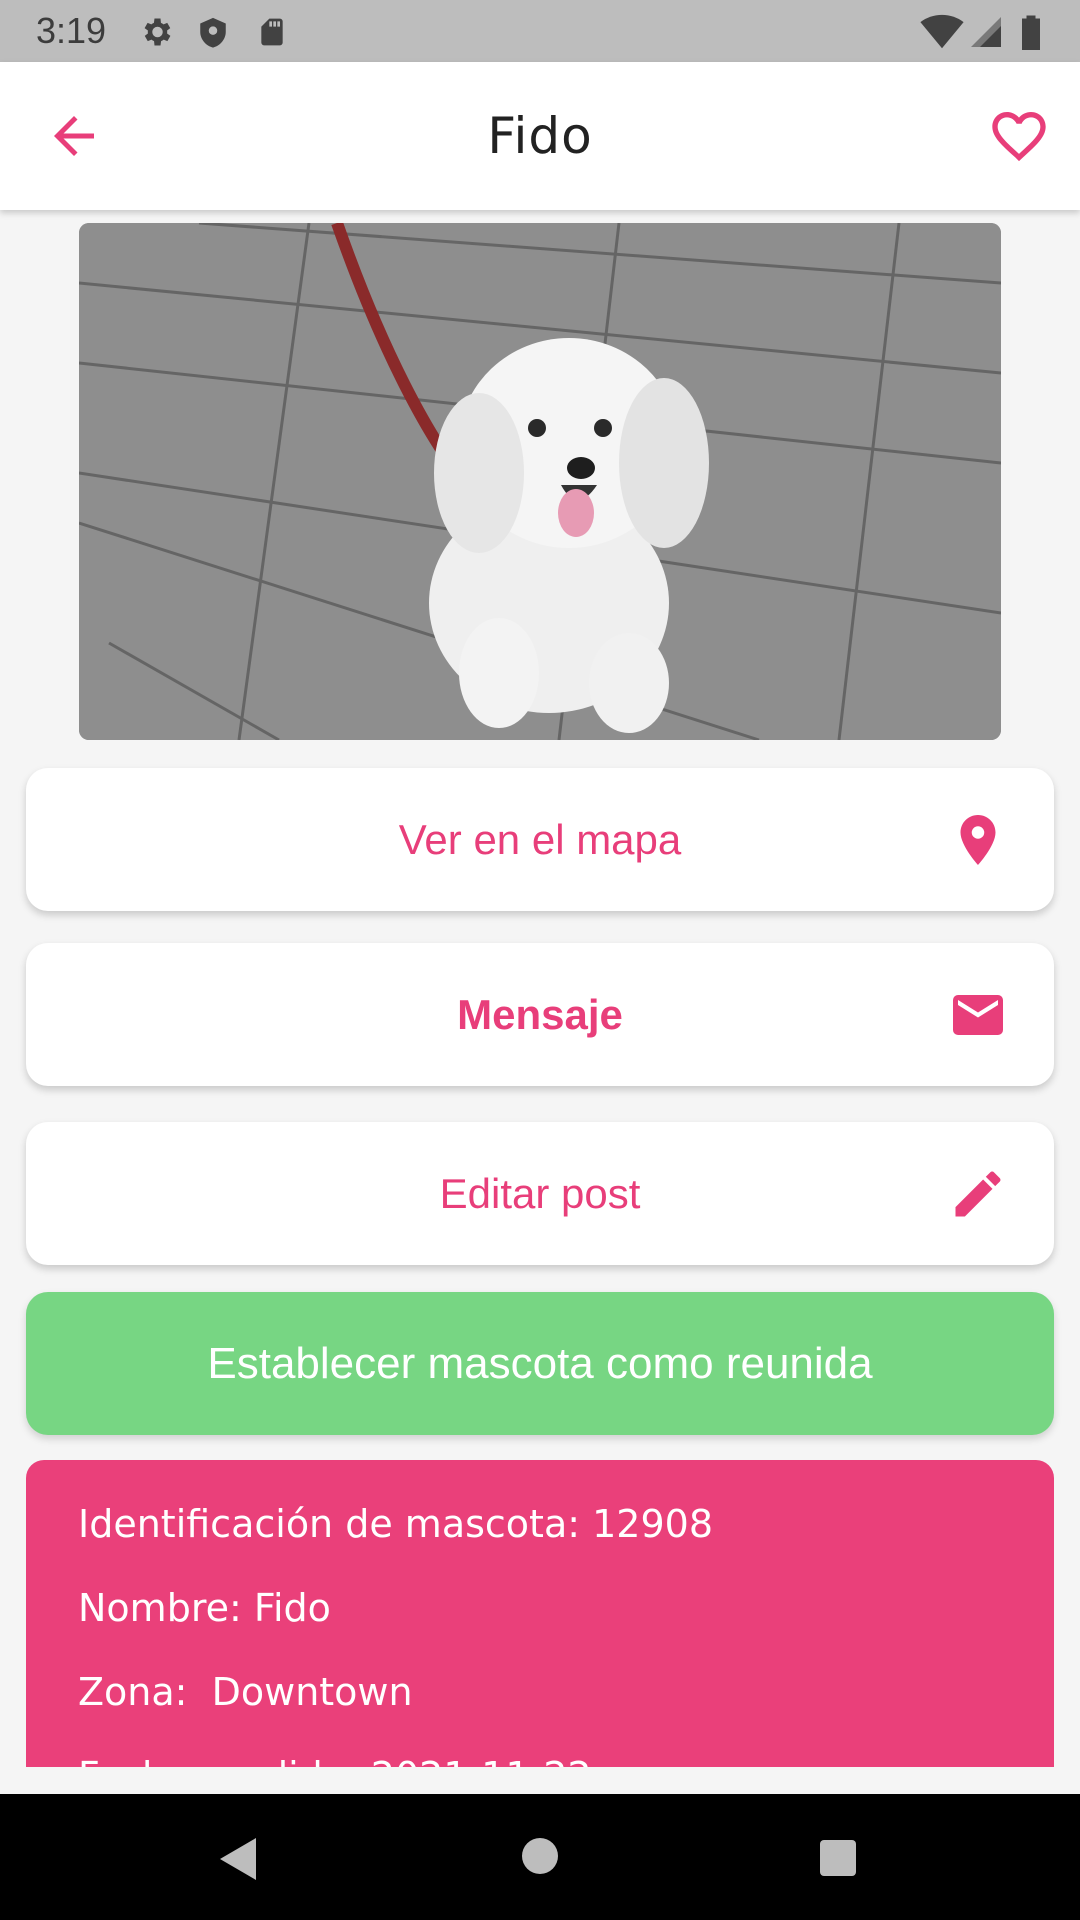 The width and height of the screenshot is (1080, 1920). I want to click on pet-id-text: Identificación de mascota: 12908, so click(395, 1524).